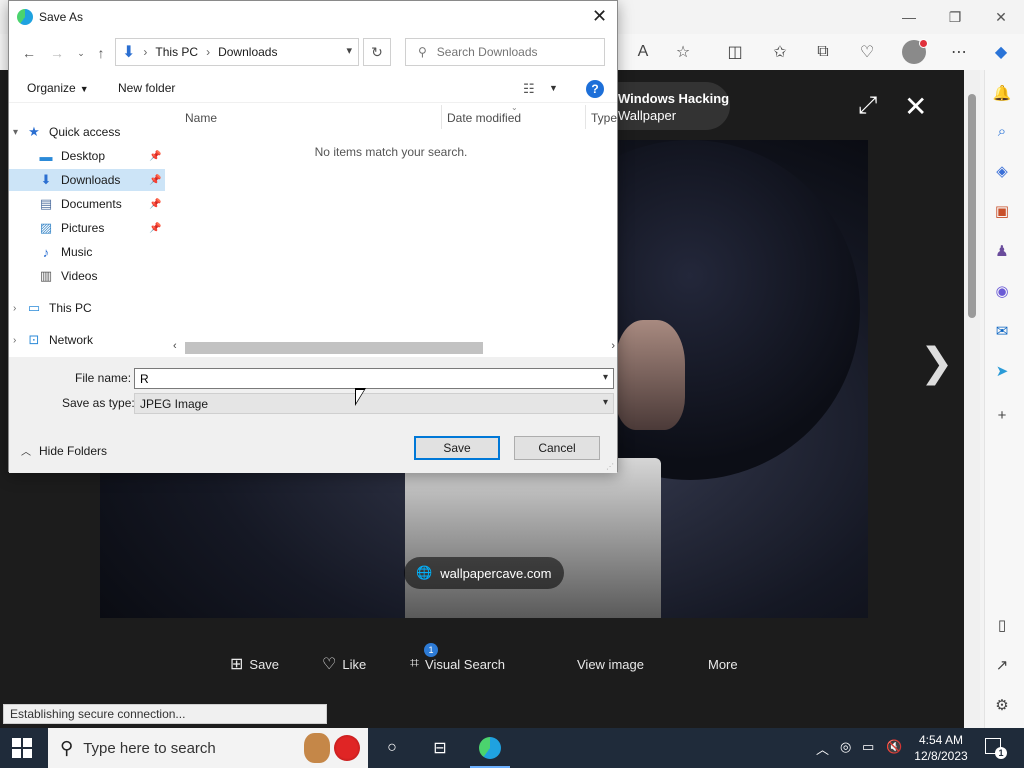 Image resolution: width=1024 pixels, height=768 pixels. What do you see at coordinates (557, 448) in the screenshot?
I see `cancel-button: Cancel` at bounding box center [557, 448].